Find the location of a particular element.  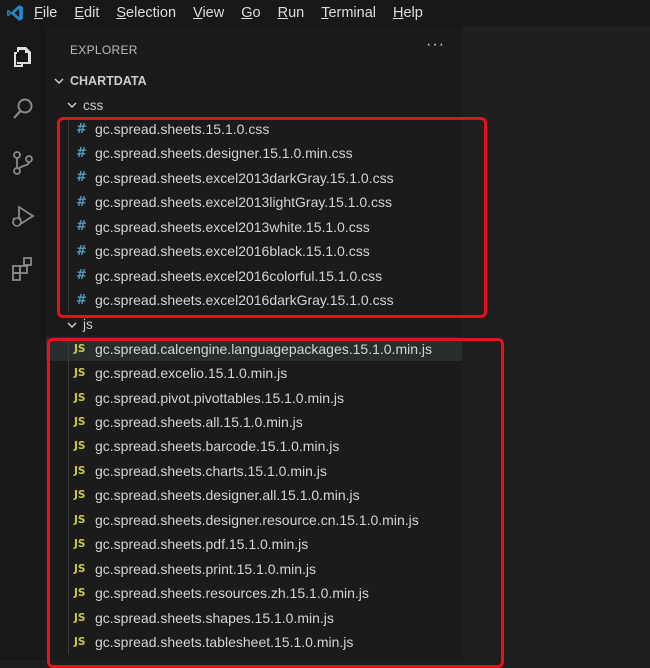

menu-edit: Edit is located at coordinates (86, 13).